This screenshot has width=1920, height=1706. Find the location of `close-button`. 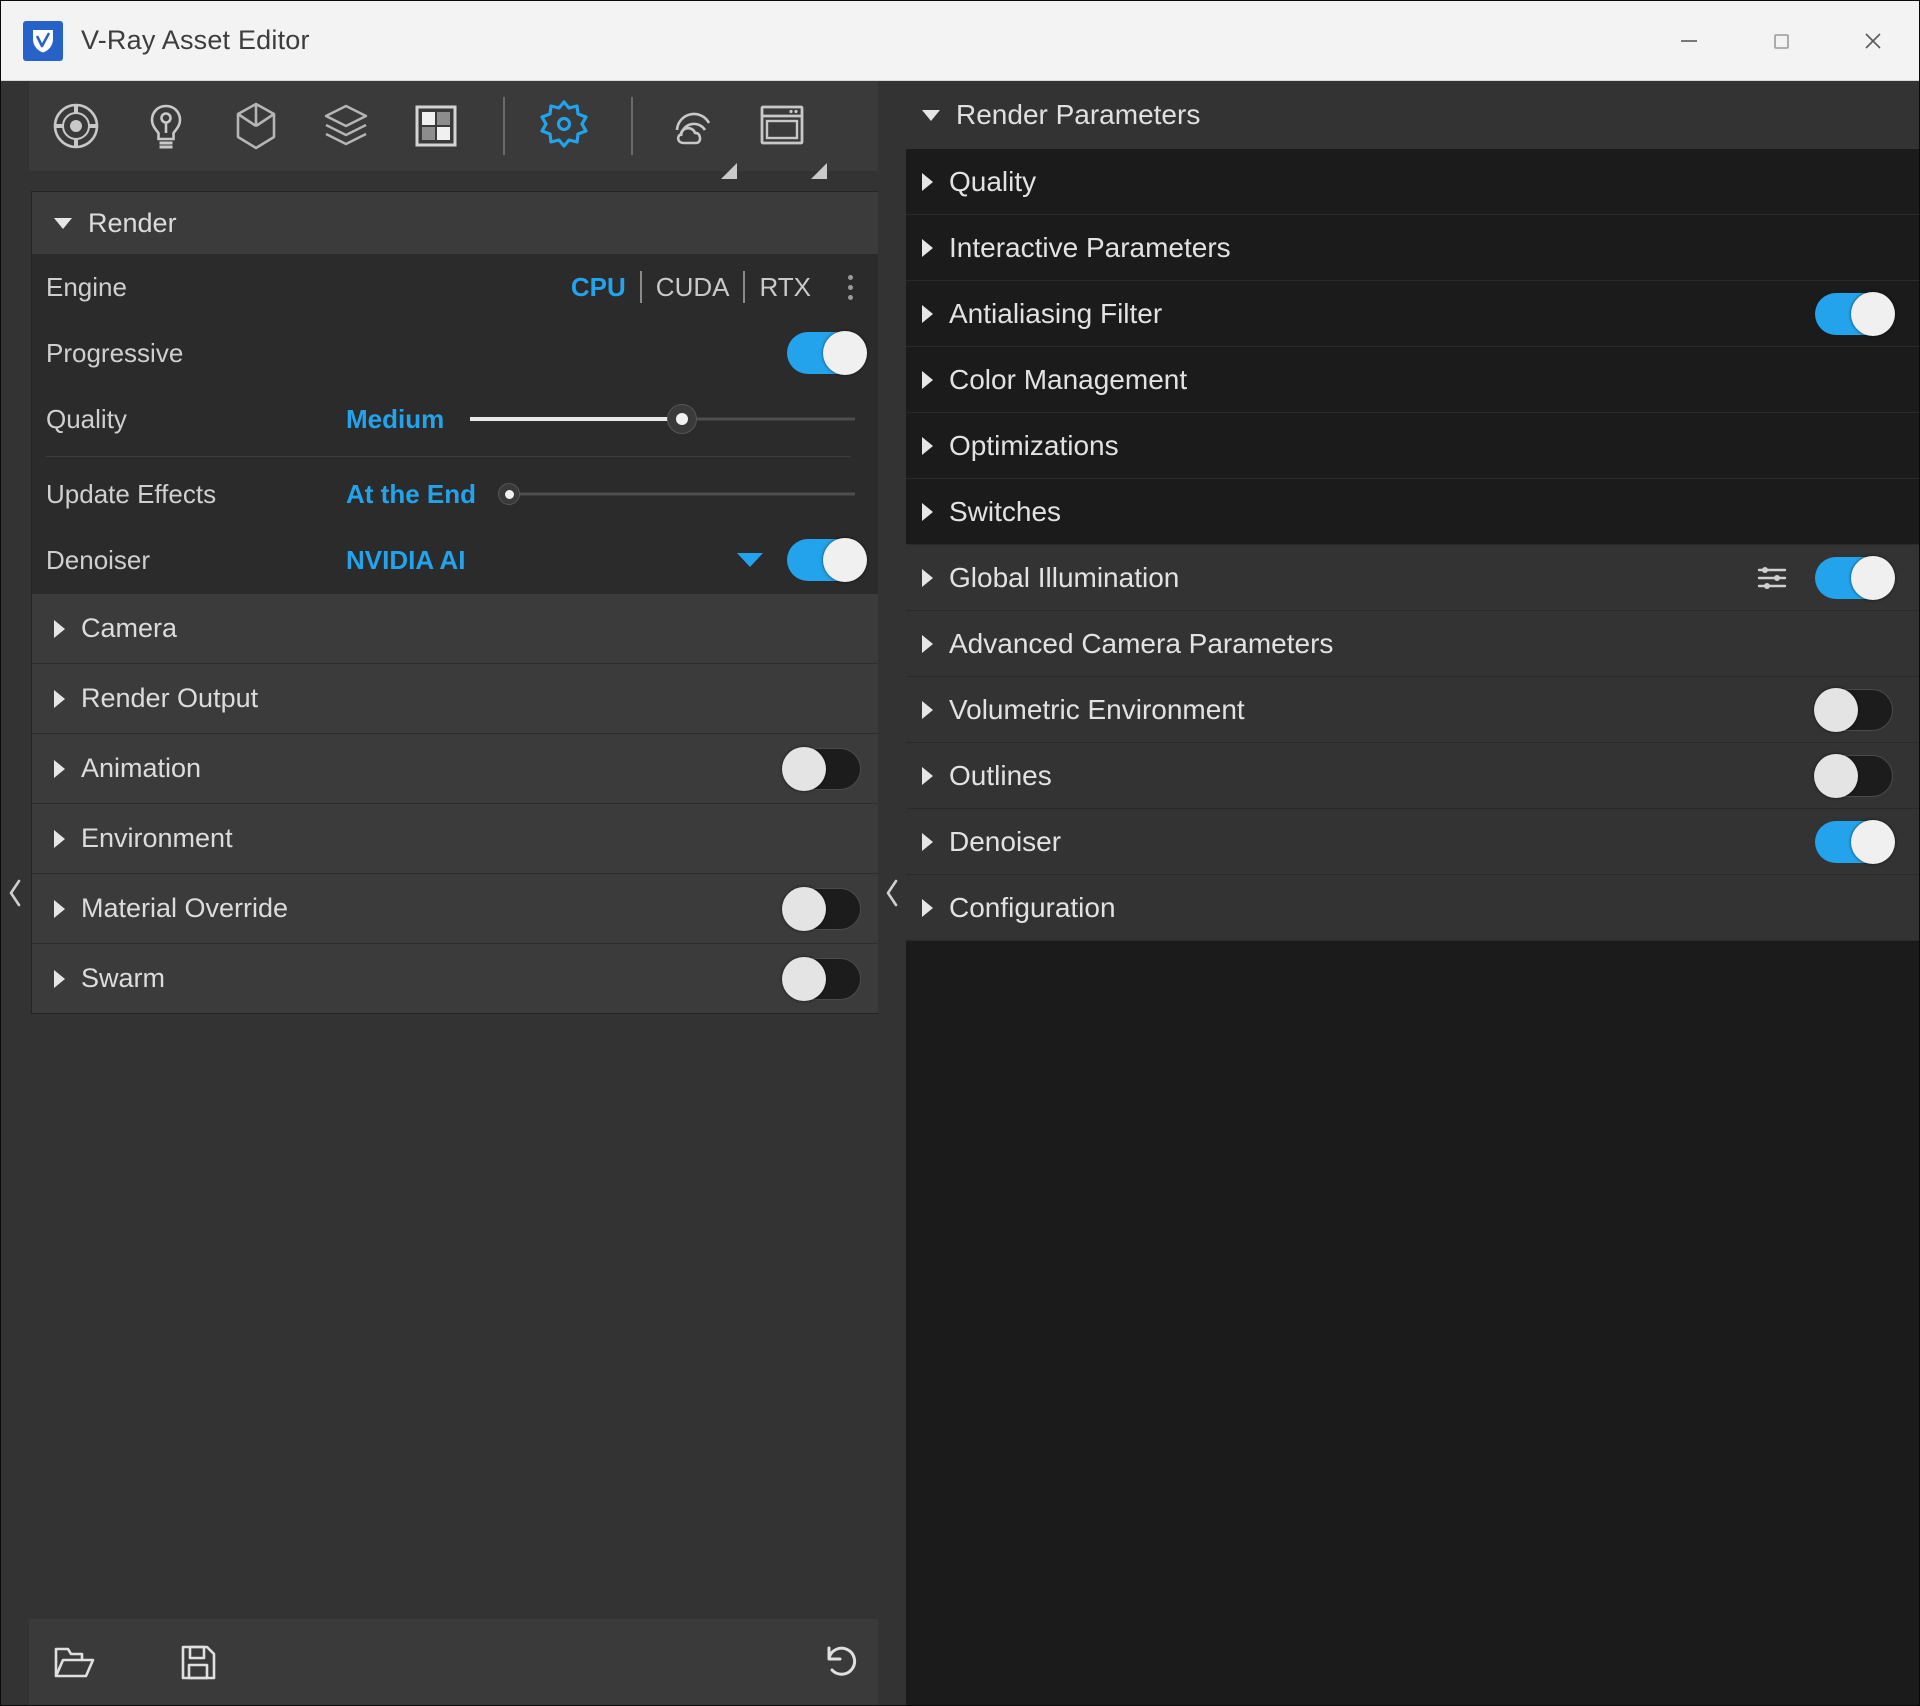

close-button is located at coordinates (1873, 41).